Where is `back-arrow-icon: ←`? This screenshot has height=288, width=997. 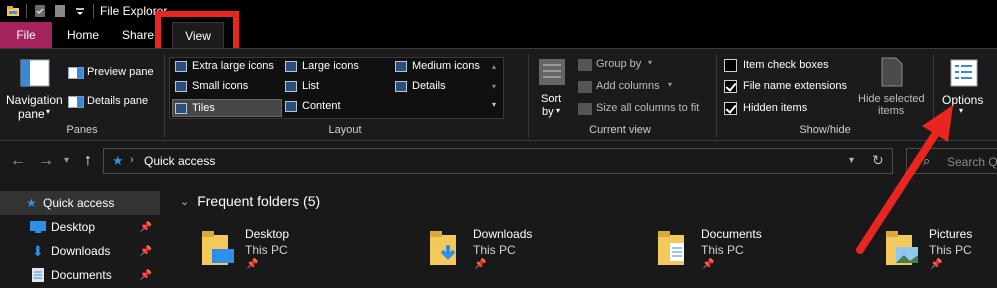 back-arrow-icon: ← is located at coordinates (18, 161).